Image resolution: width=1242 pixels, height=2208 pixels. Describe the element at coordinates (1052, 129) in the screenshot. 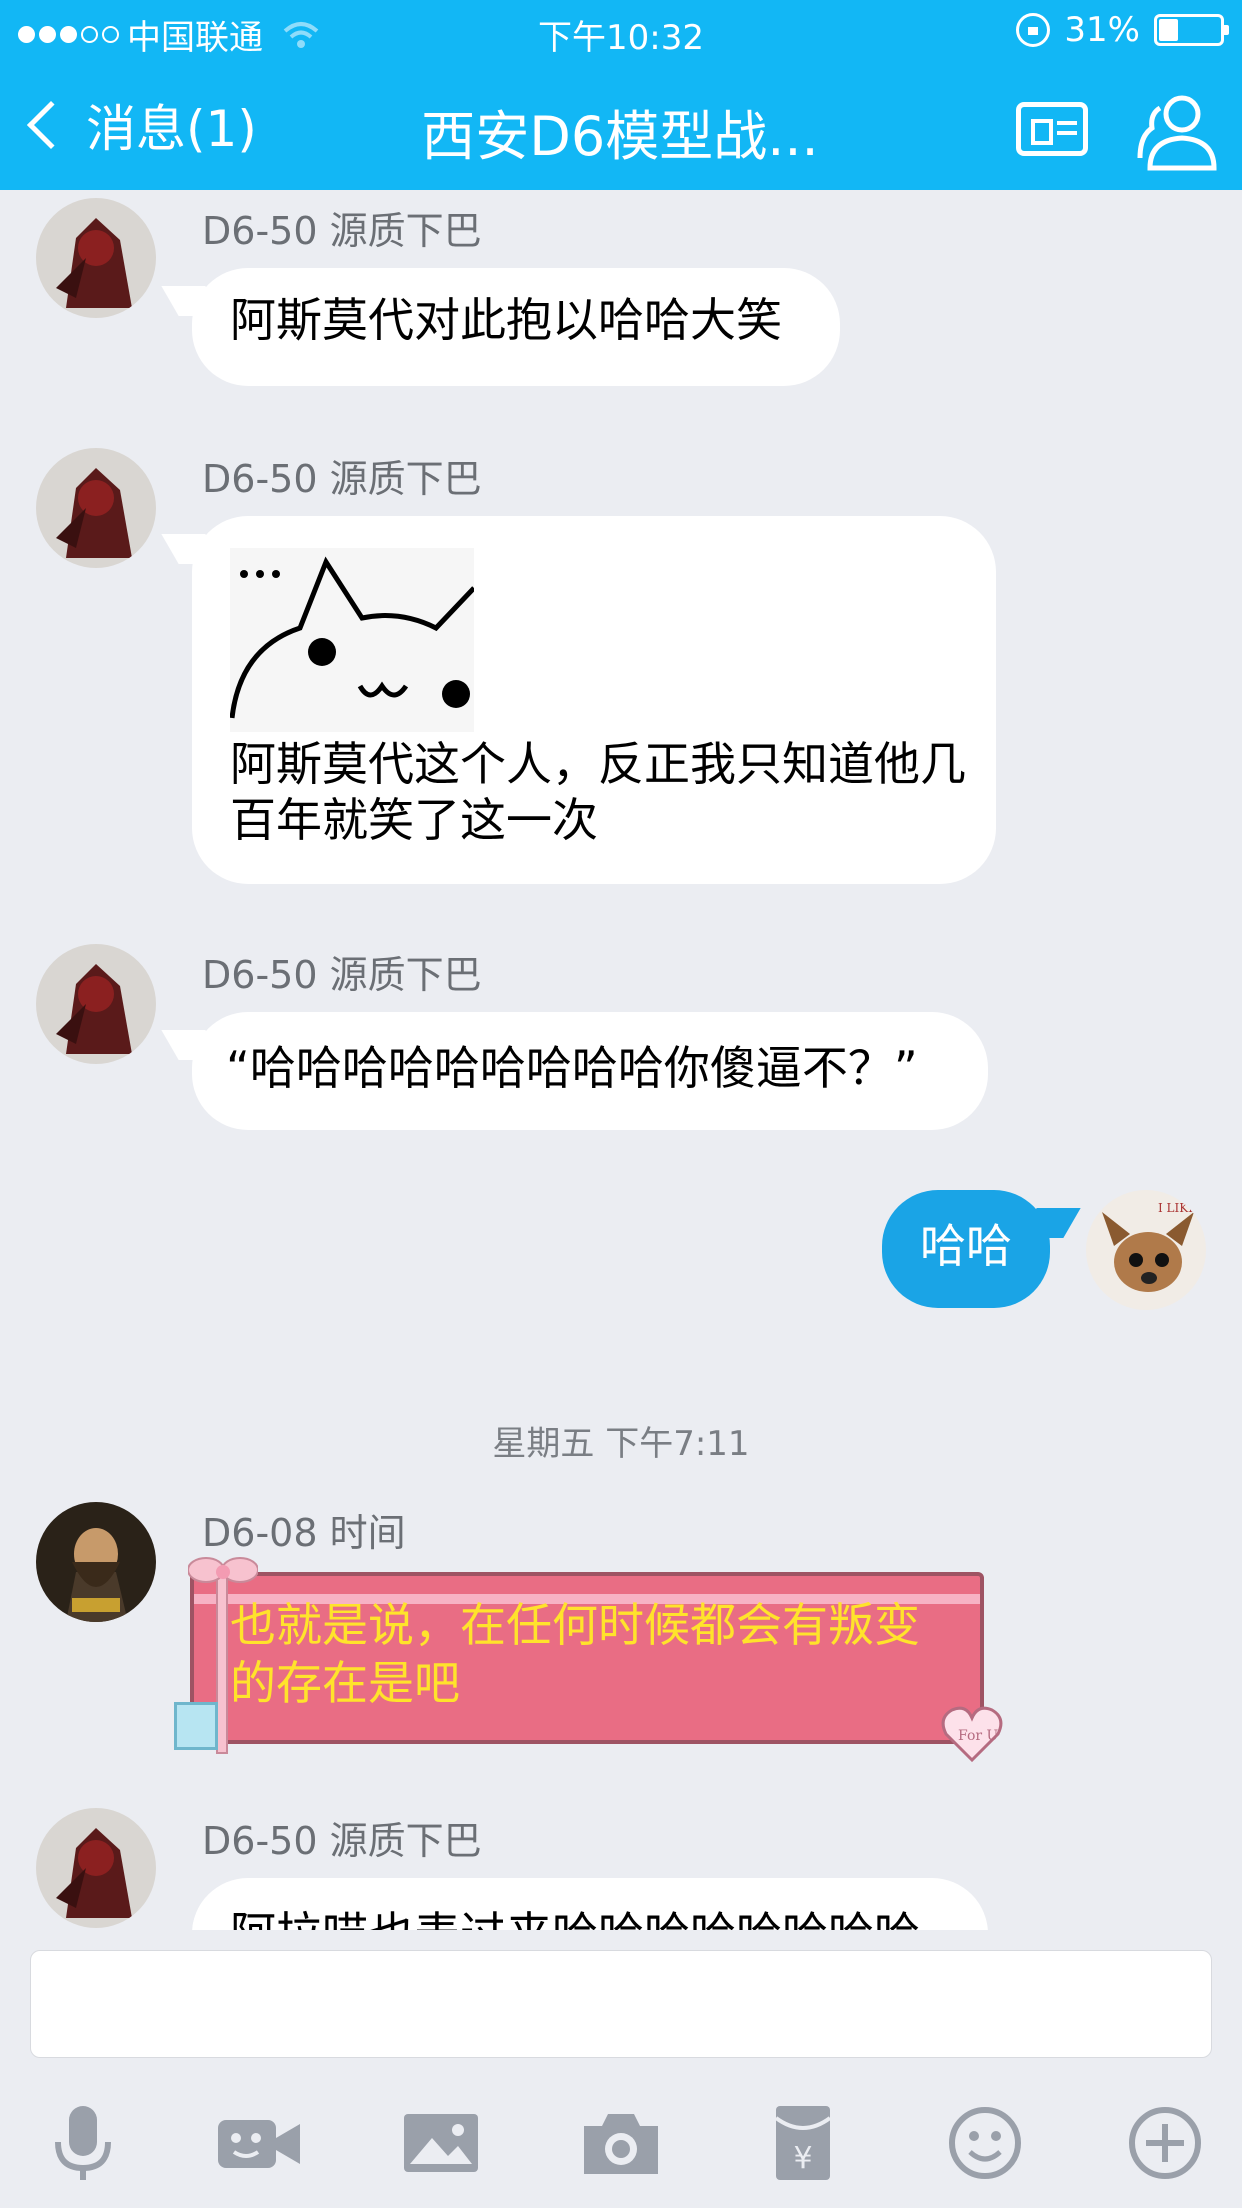

I see `group-card-icon` at that location.